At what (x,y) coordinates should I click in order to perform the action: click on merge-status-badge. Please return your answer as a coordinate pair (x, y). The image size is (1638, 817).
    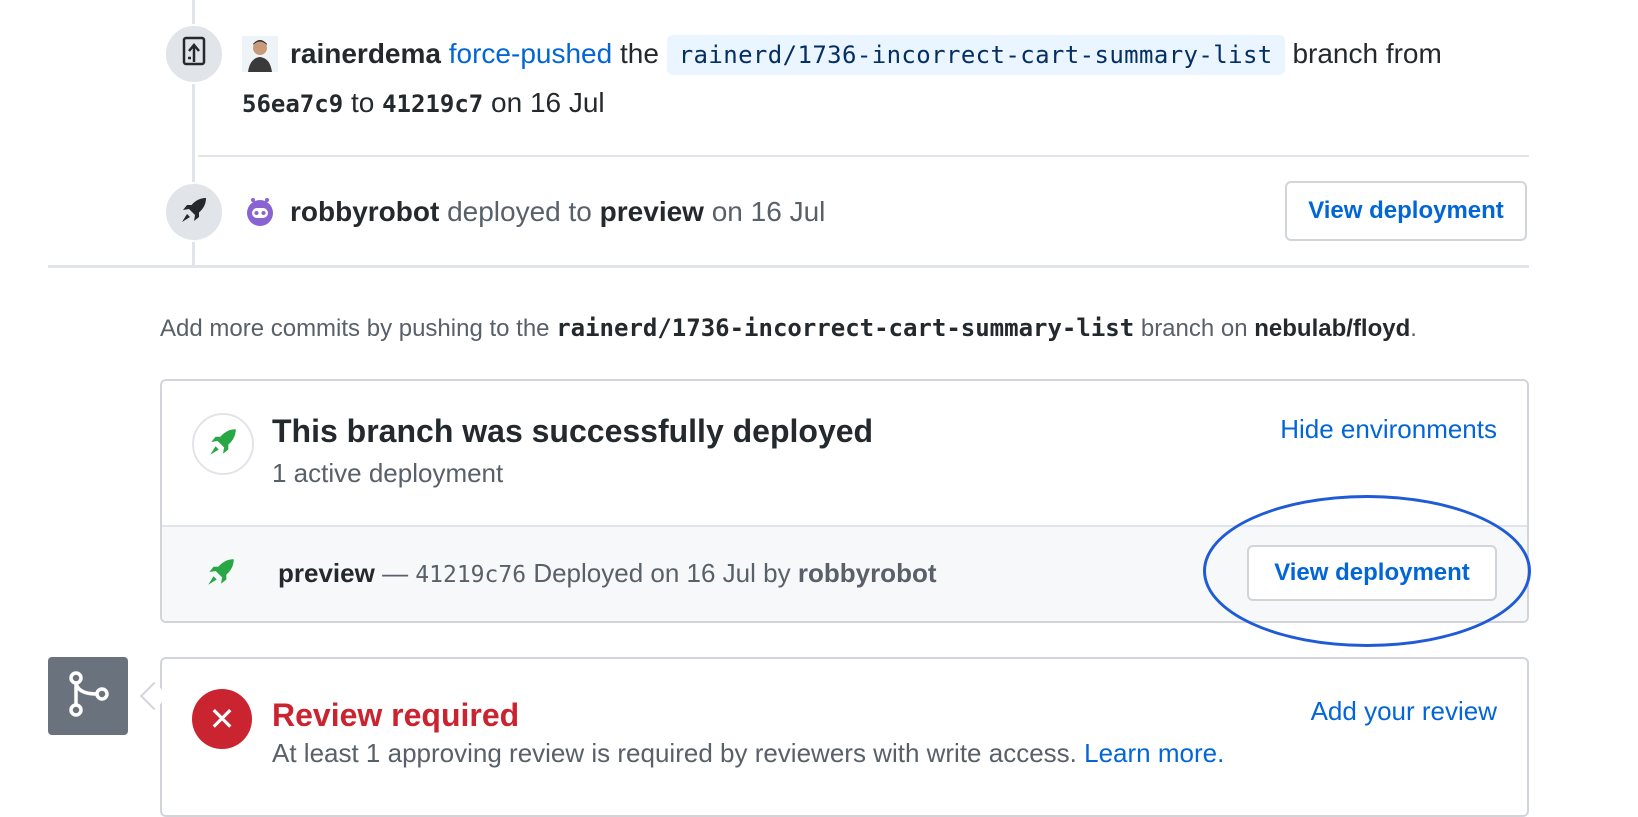
    Looking at the image, I should click on (88, 696).